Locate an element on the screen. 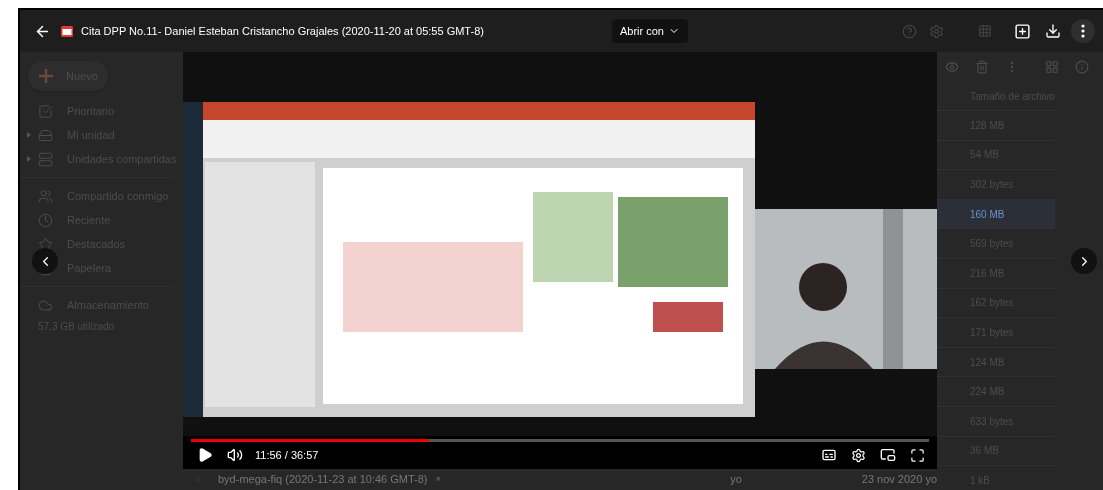 Image resolution: width=1103 pixels, height=490 pixels. add-to-drive-icon is located at coordinates (1022, 31).